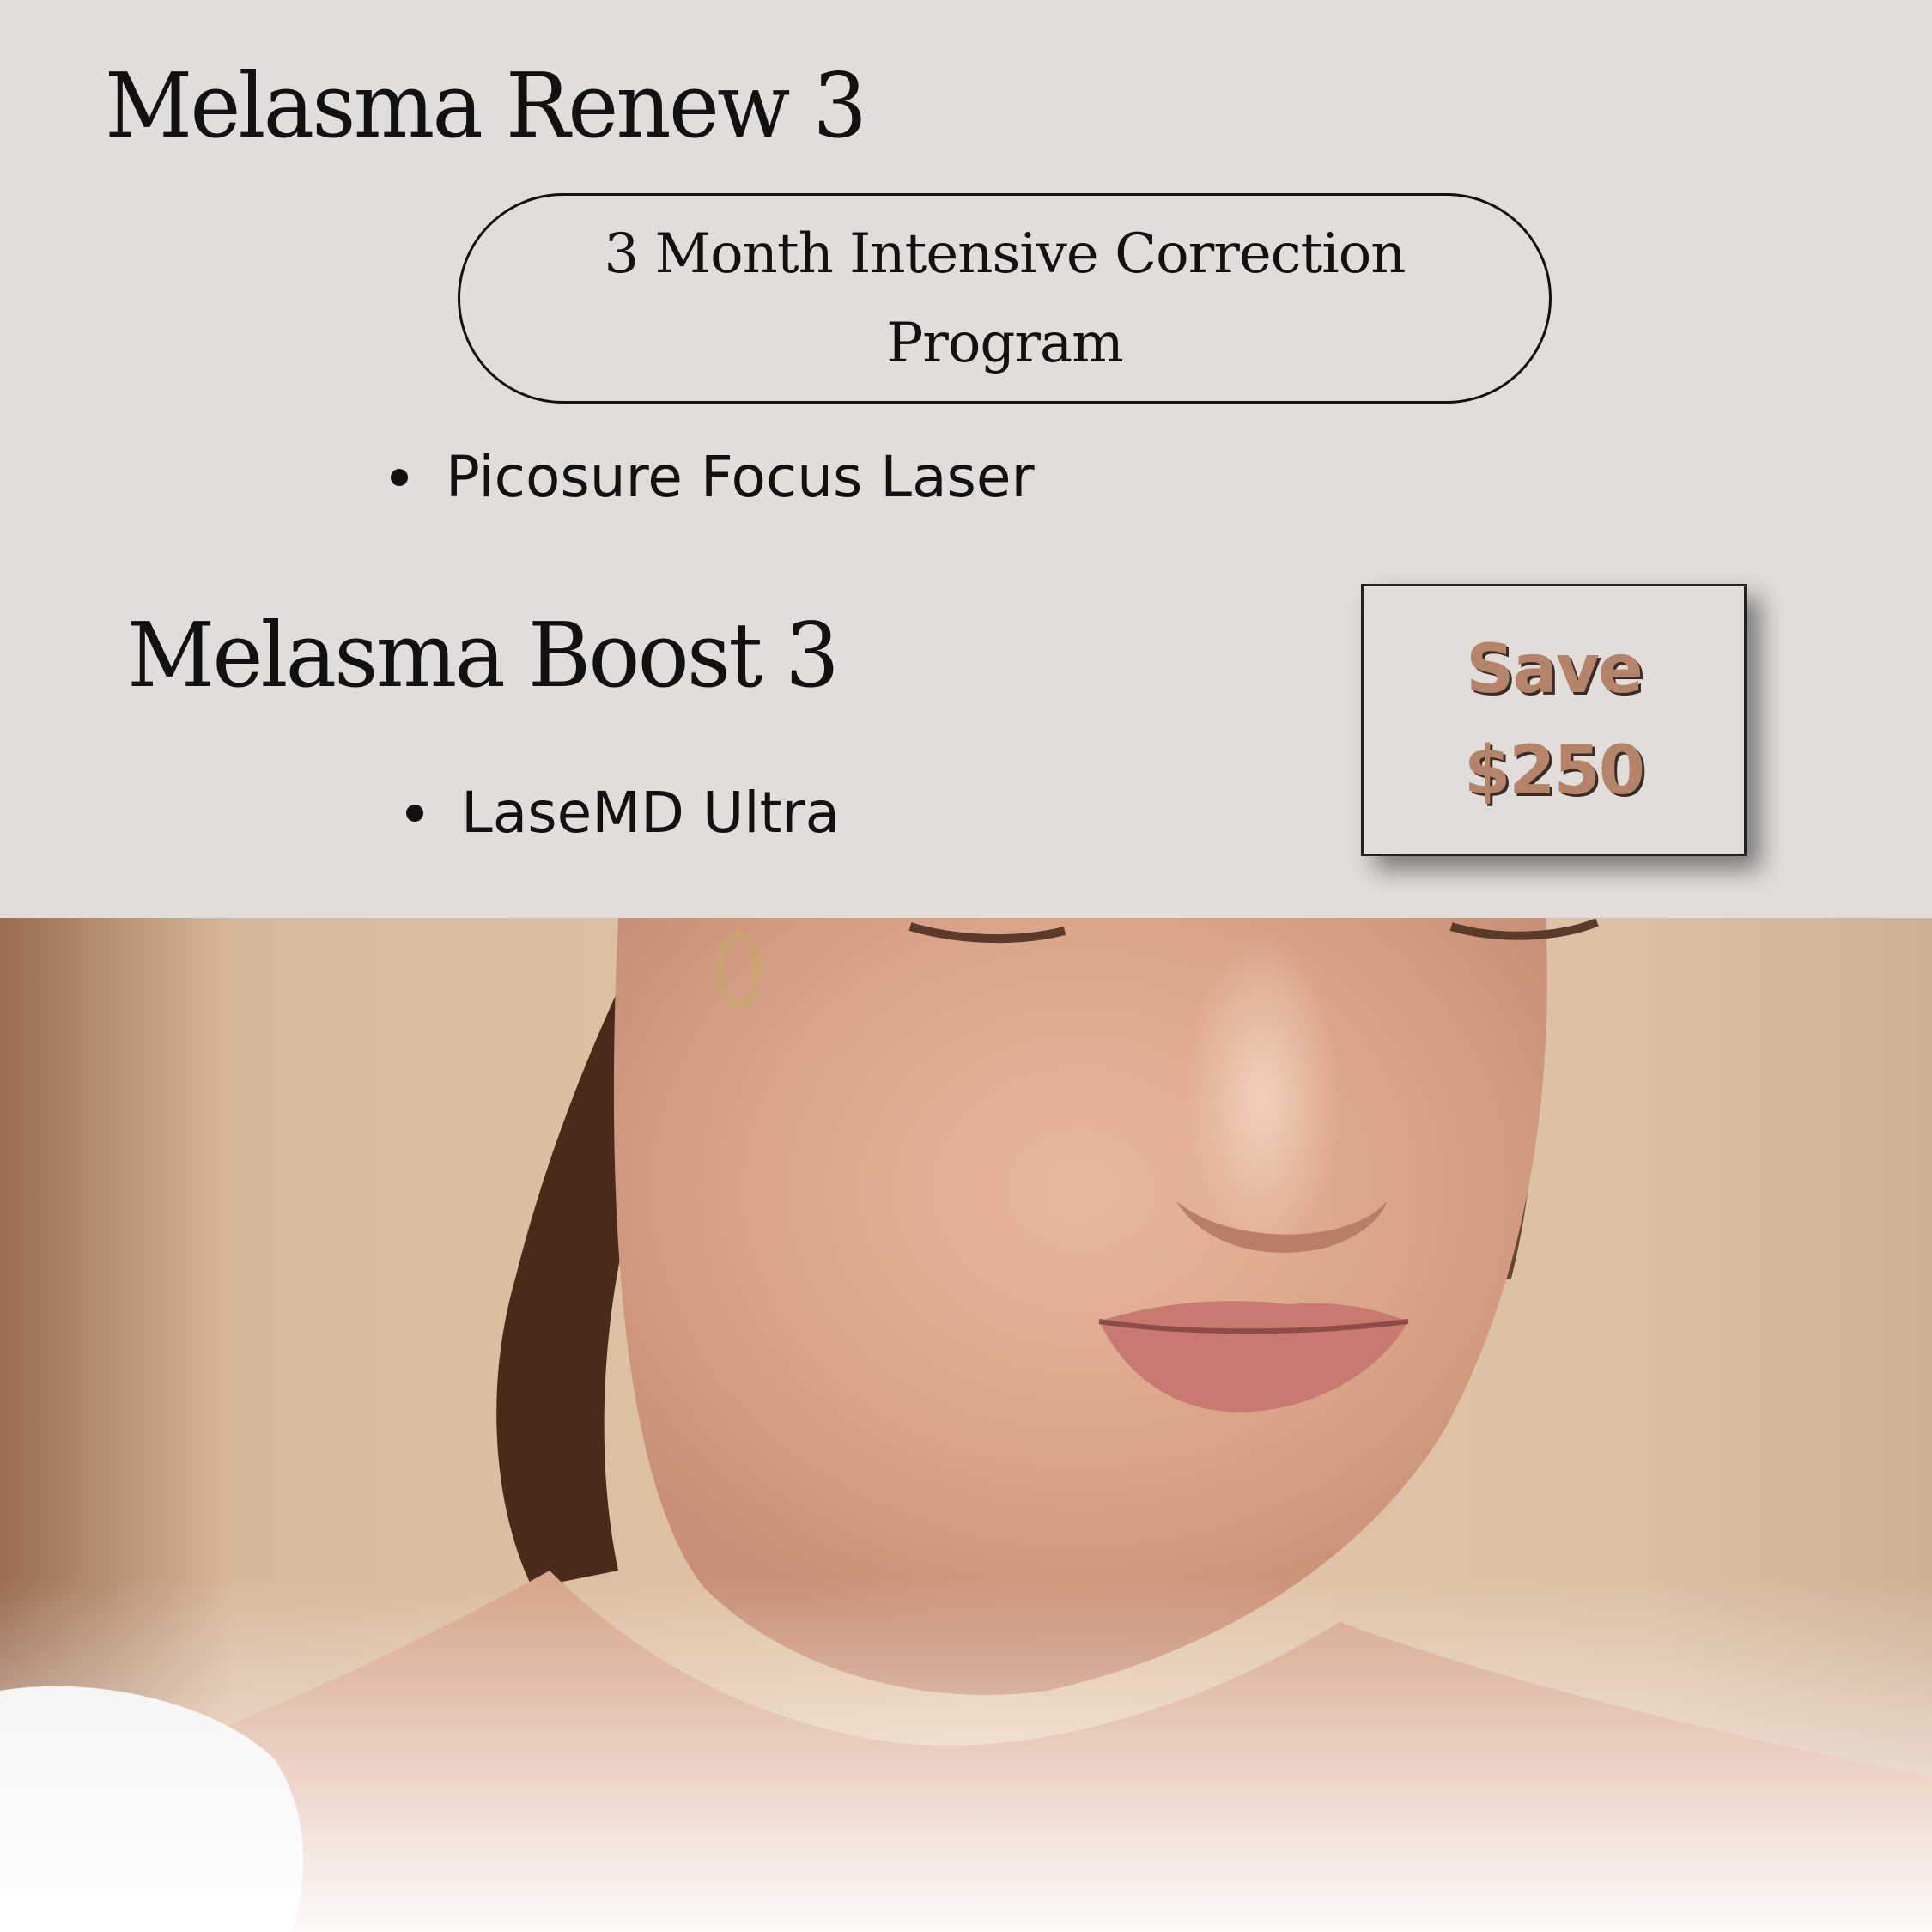 This screenshot has height=1932, width=1932. What do you see at coordinates (1554, 720) in the screenshot?
I see `savings-badge: Save $250` at bounding box center [1554, 720].